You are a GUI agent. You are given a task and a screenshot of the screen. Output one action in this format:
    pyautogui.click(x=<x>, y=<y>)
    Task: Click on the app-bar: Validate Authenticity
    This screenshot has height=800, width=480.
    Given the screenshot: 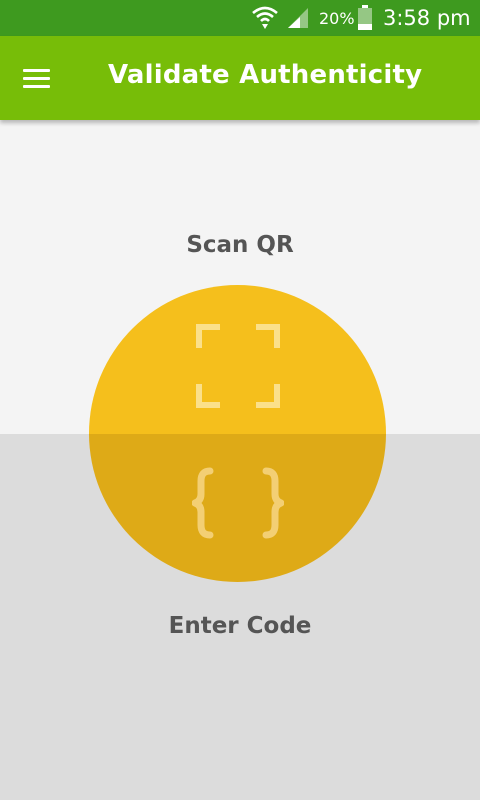 What is the action you would take?
    pyautogui.click(x=240, y=78)
    